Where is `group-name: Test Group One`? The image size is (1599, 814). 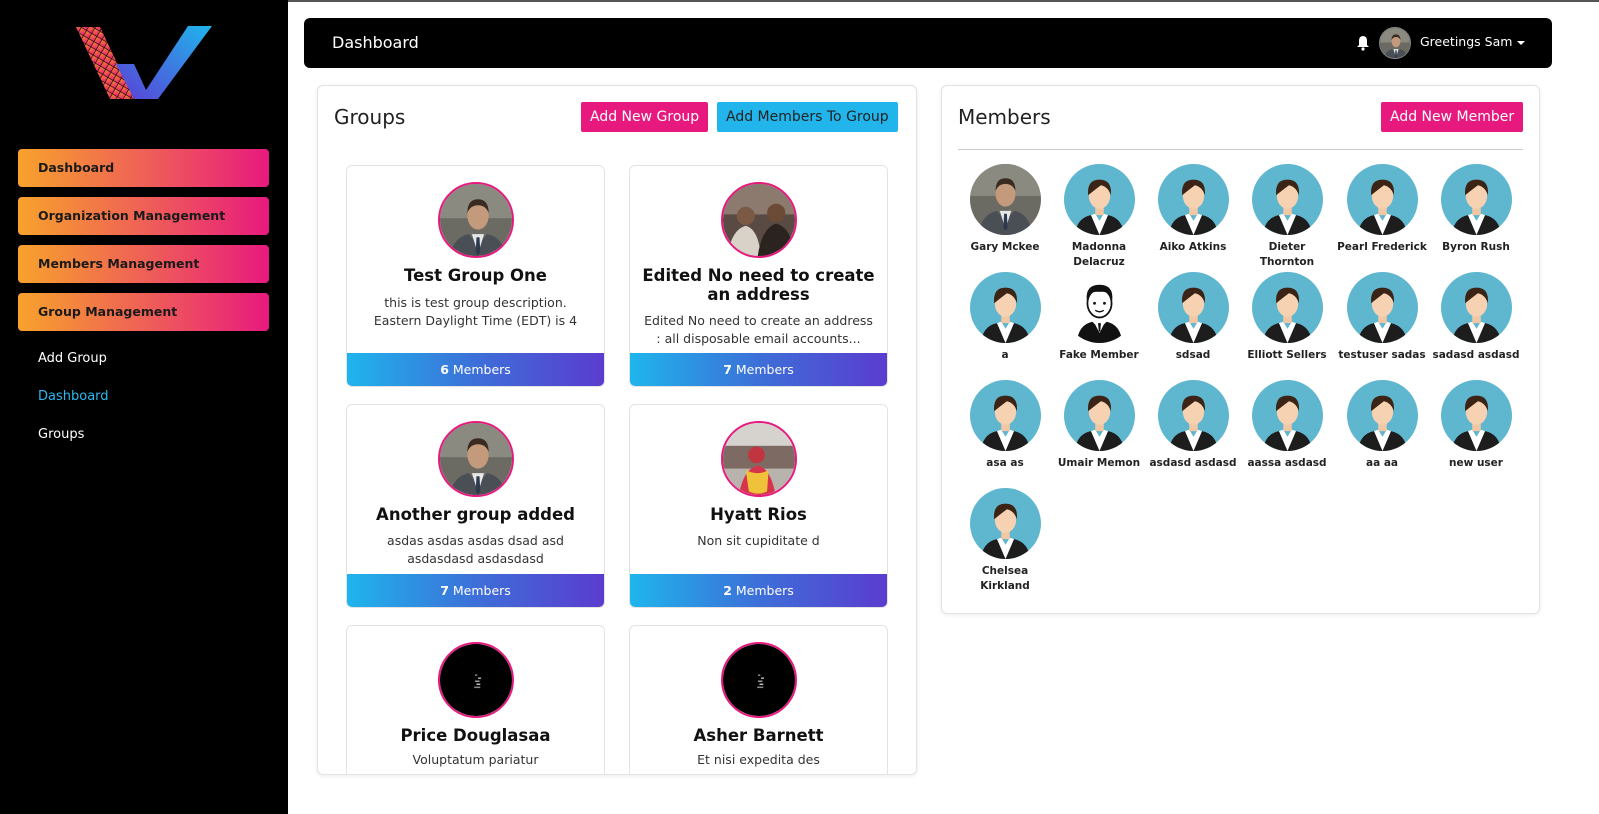 group-name: Test Group One is located at coordinates (475, 275).